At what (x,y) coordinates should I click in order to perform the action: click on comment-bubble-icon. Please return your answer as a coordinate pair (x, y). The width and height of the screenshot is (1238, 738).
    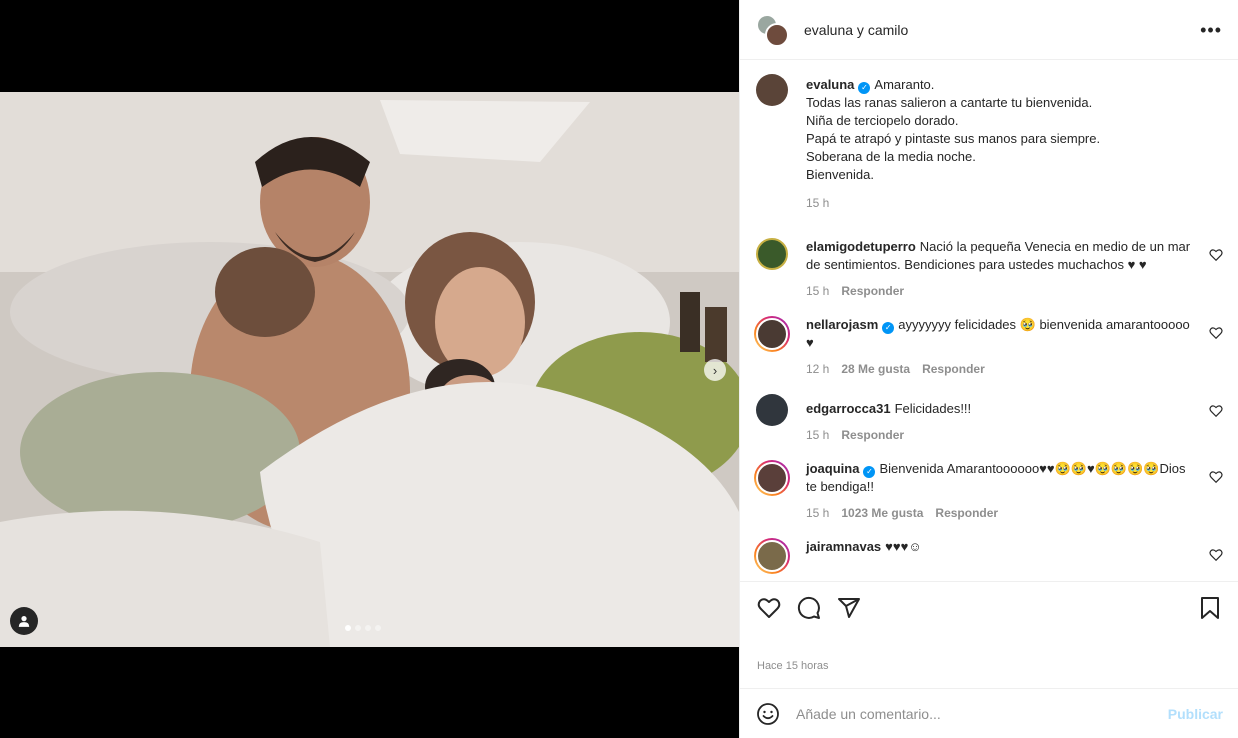
    Looking at the image, I should click on (808, 607).